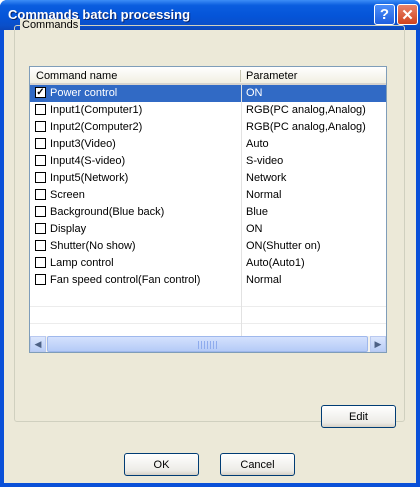 The image size is (420, 487). Describe the element at coordinates (208, 110) in the screenshot. I see `table-row: Input1(Computer1) RGB(PC analog,Analog)` at that location.